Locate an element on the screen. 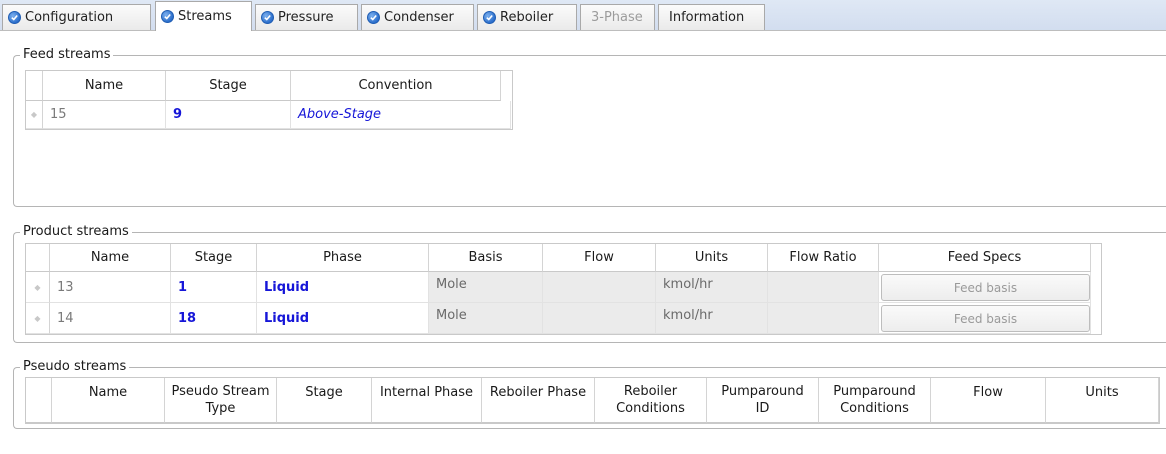 The image size is (1166, 454). tab-label: Reboiler is located at coordinates (527, 17).